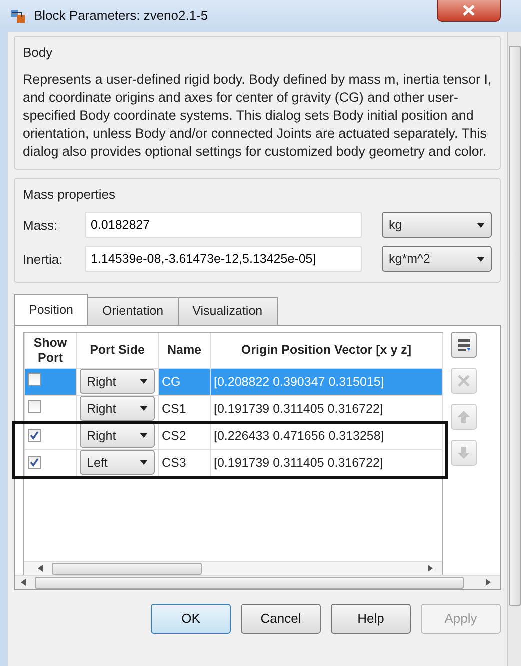  I want to click on dialog-button: Help, so click(371, 619).